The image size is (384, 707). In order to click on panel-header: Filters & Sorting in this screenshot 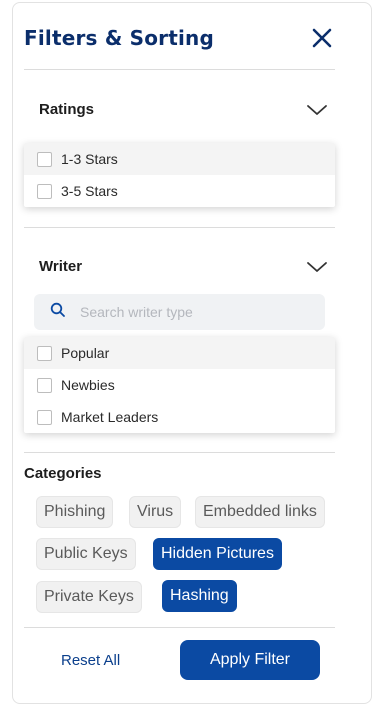, I will do `click(180, 40)`.